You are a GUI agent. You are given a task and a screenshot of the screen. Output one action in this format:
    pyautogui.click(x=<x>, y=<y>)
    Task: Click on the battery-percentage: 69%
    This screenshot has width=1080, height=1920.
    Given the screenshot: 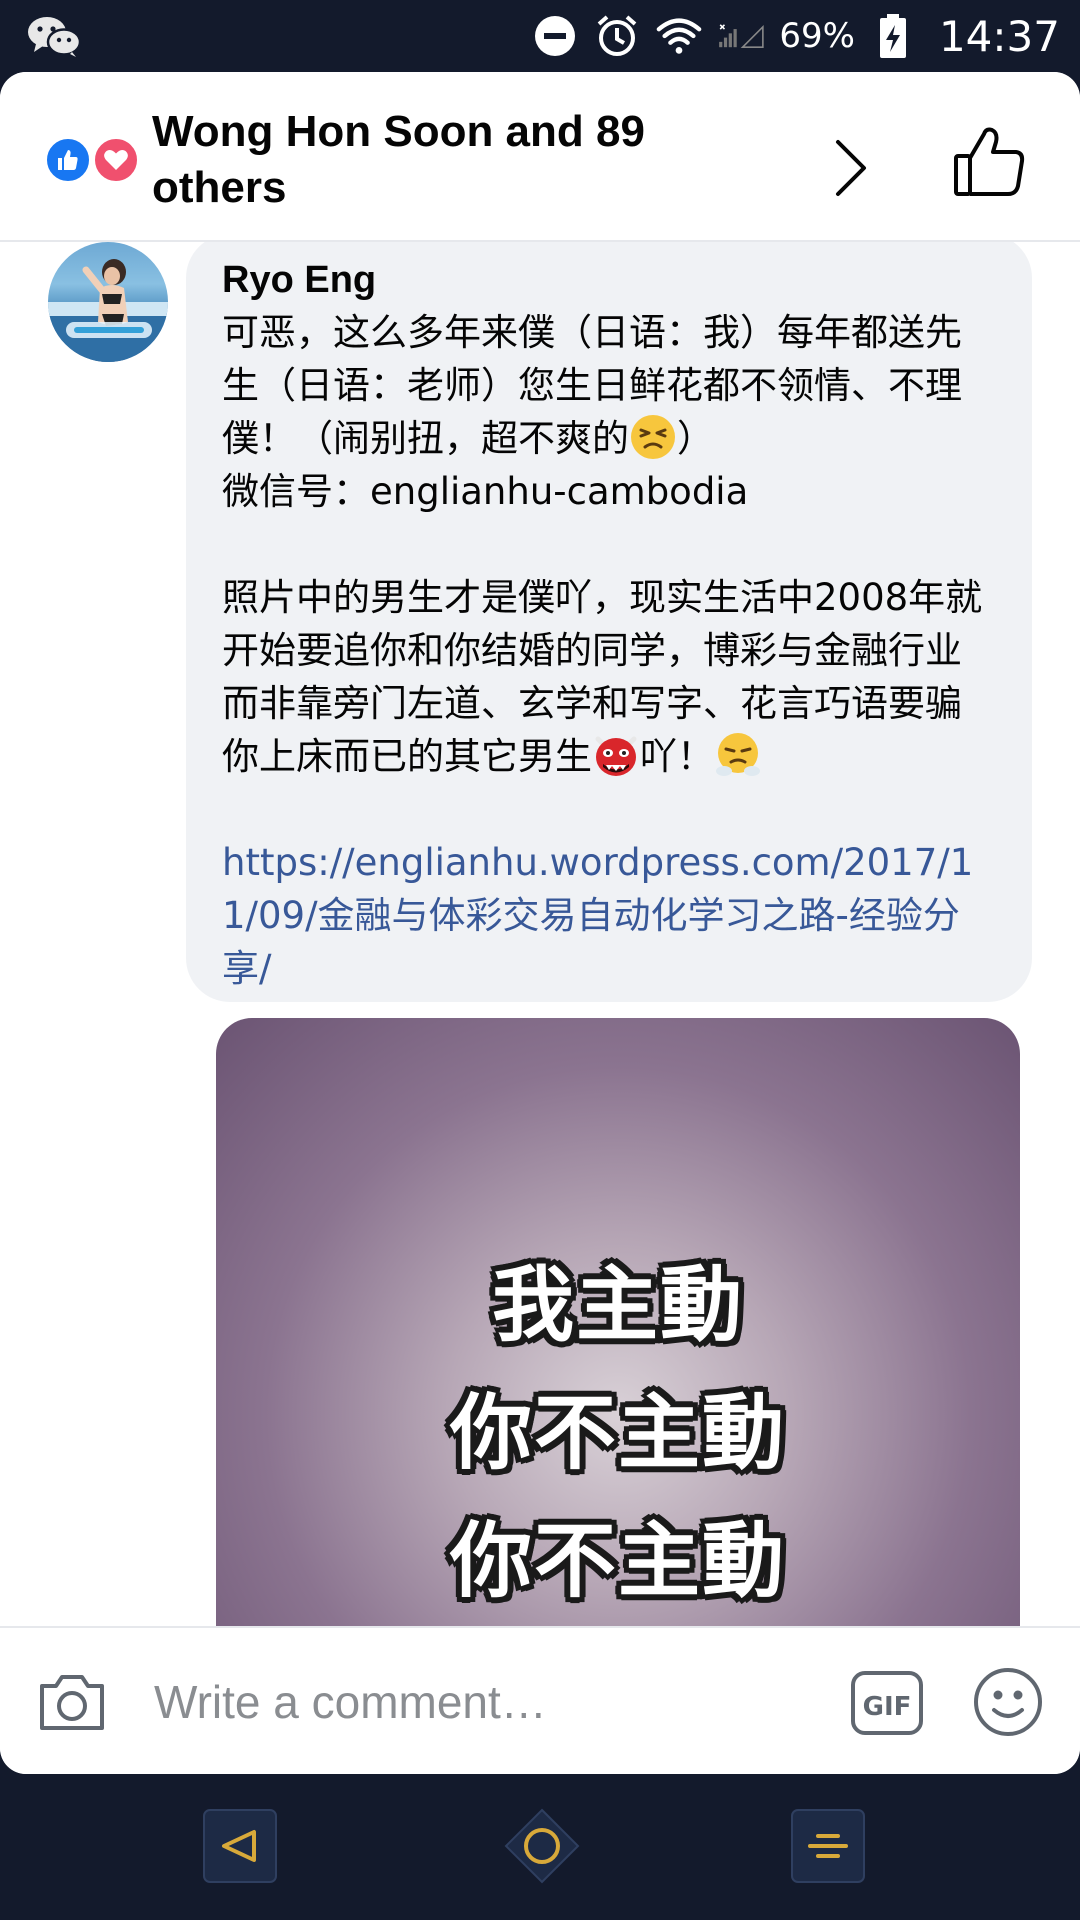 What is the action you would take?
    pyautogui.click(x=817, y=36)
    